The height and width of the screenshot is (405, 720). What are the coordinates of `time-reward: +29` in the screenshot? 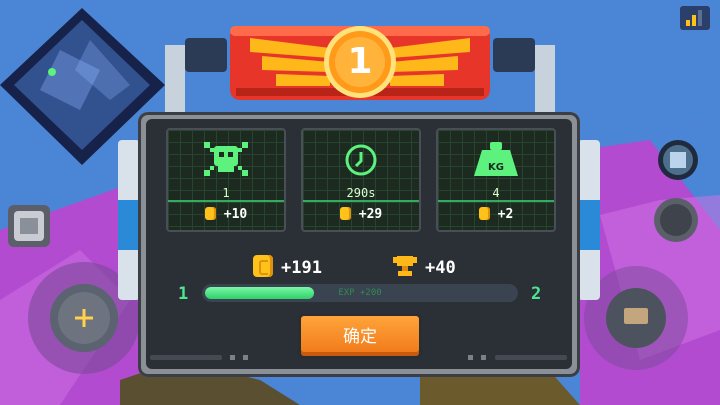 It's located at (361, 214).